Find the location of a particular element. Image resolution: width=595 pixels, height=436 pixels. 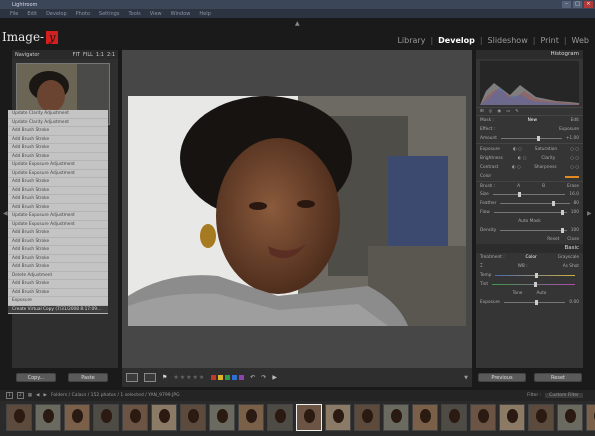

flag-icon: ⚑ is located at coordinates (164, 377).